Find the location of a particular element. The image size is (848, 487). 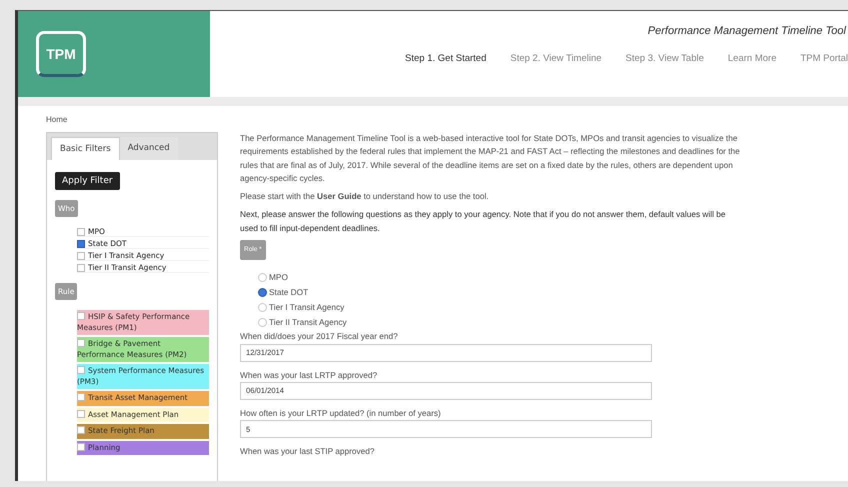

question-label: When was your last STIP approved? is located at coordinates (308, 451).